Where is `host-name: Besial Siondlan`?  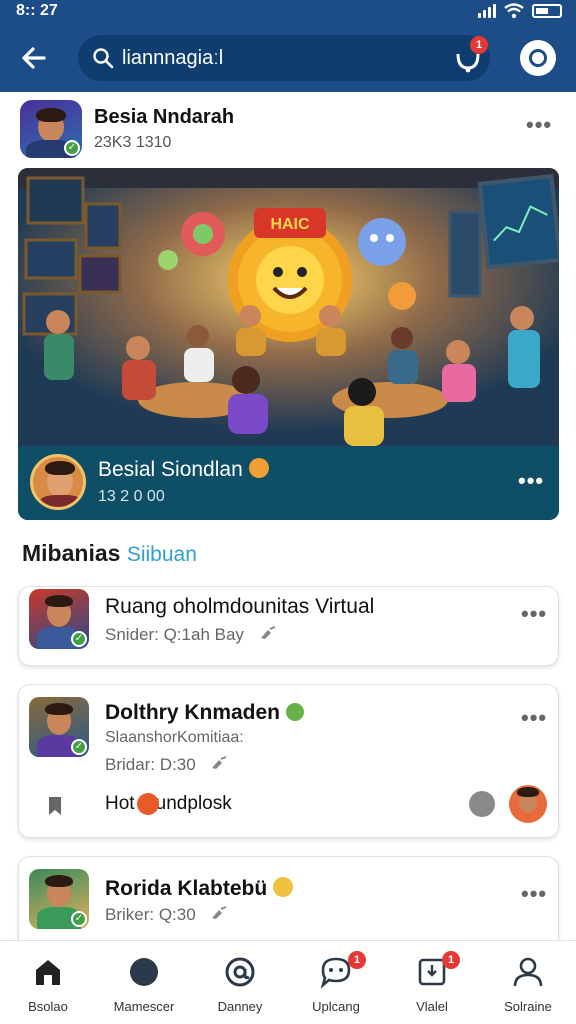
host-name: Besial Siondlan is located at coordinates (183, 470).